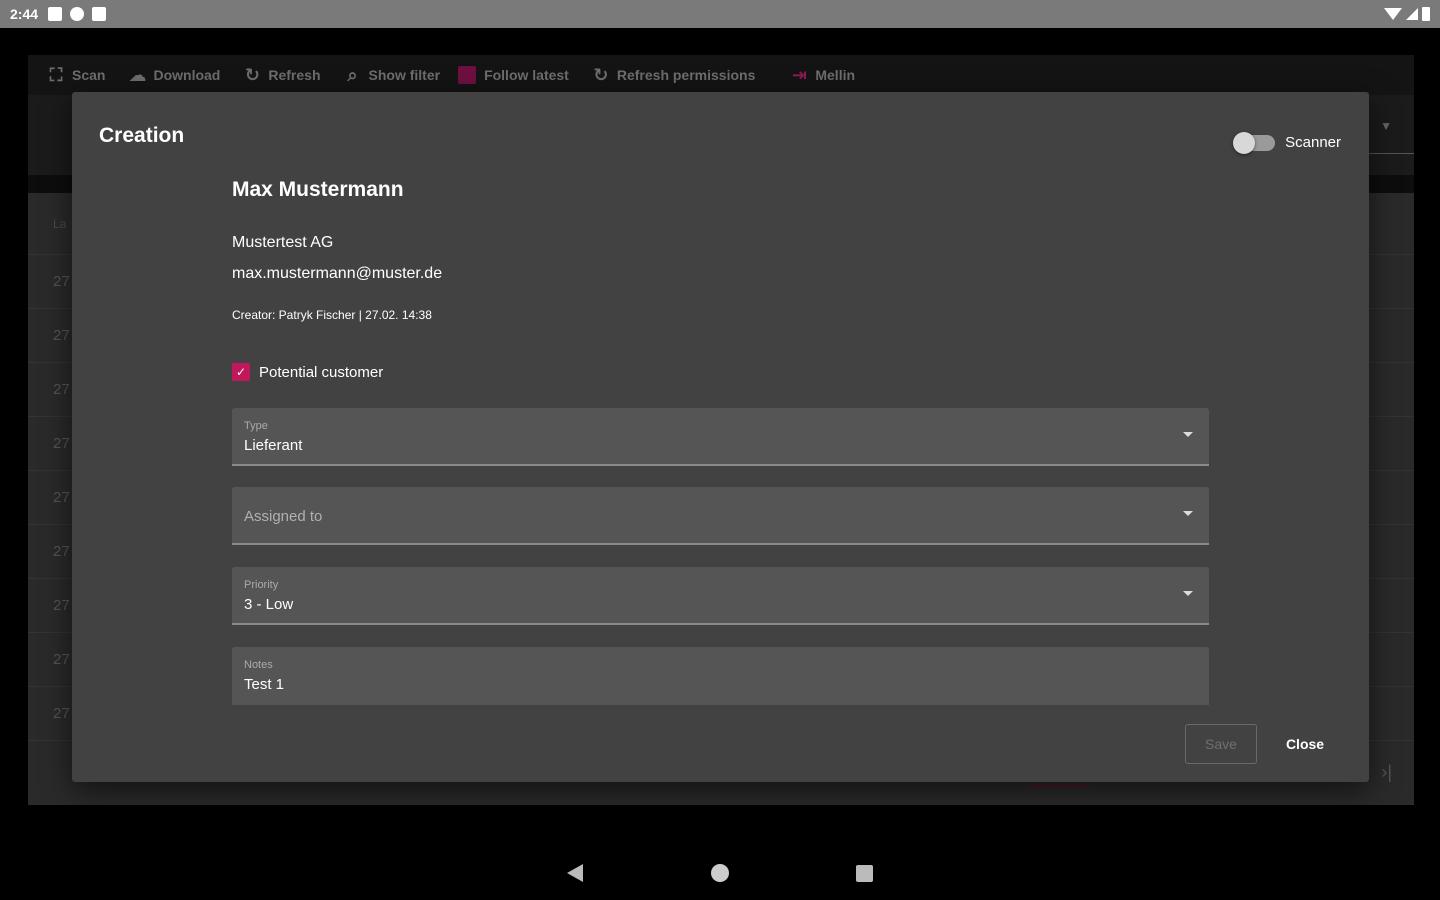  Describe the element at coordinates (720, 596) in the screenshot. I see `priority-select: Priority 3 - Low` at that location.